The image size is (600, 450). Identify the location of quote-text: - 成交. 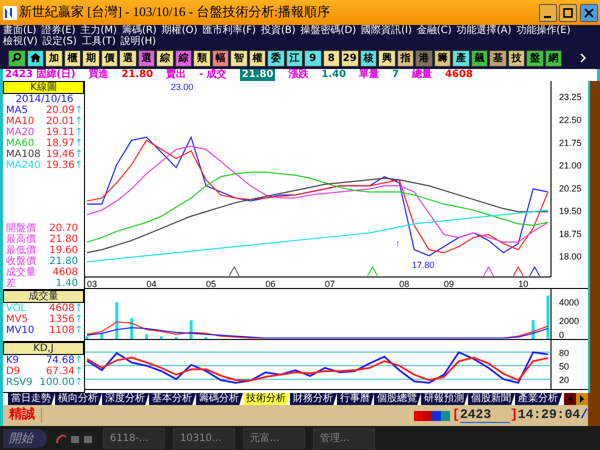
(213, 75).